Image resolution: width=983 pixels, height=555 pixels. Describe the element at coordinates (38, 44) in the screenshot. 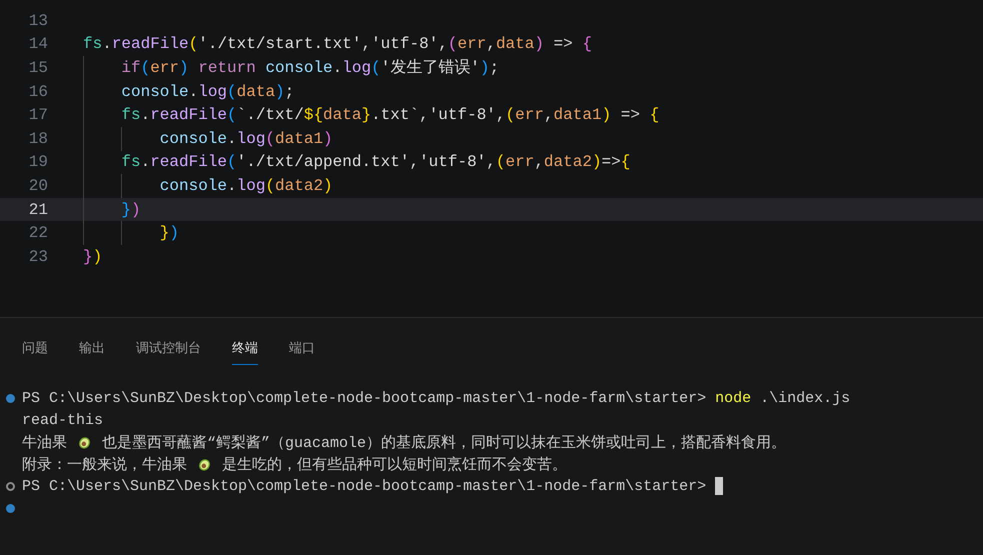

I see `line-number: 14` at that location.